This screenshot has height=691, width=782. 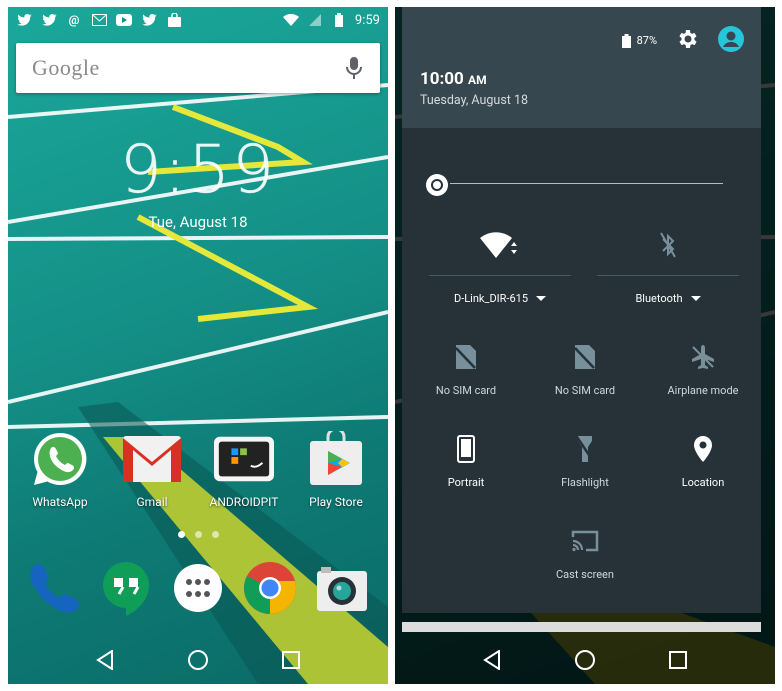 I want to click on hangouts-icon, so click(x=126, y=588).